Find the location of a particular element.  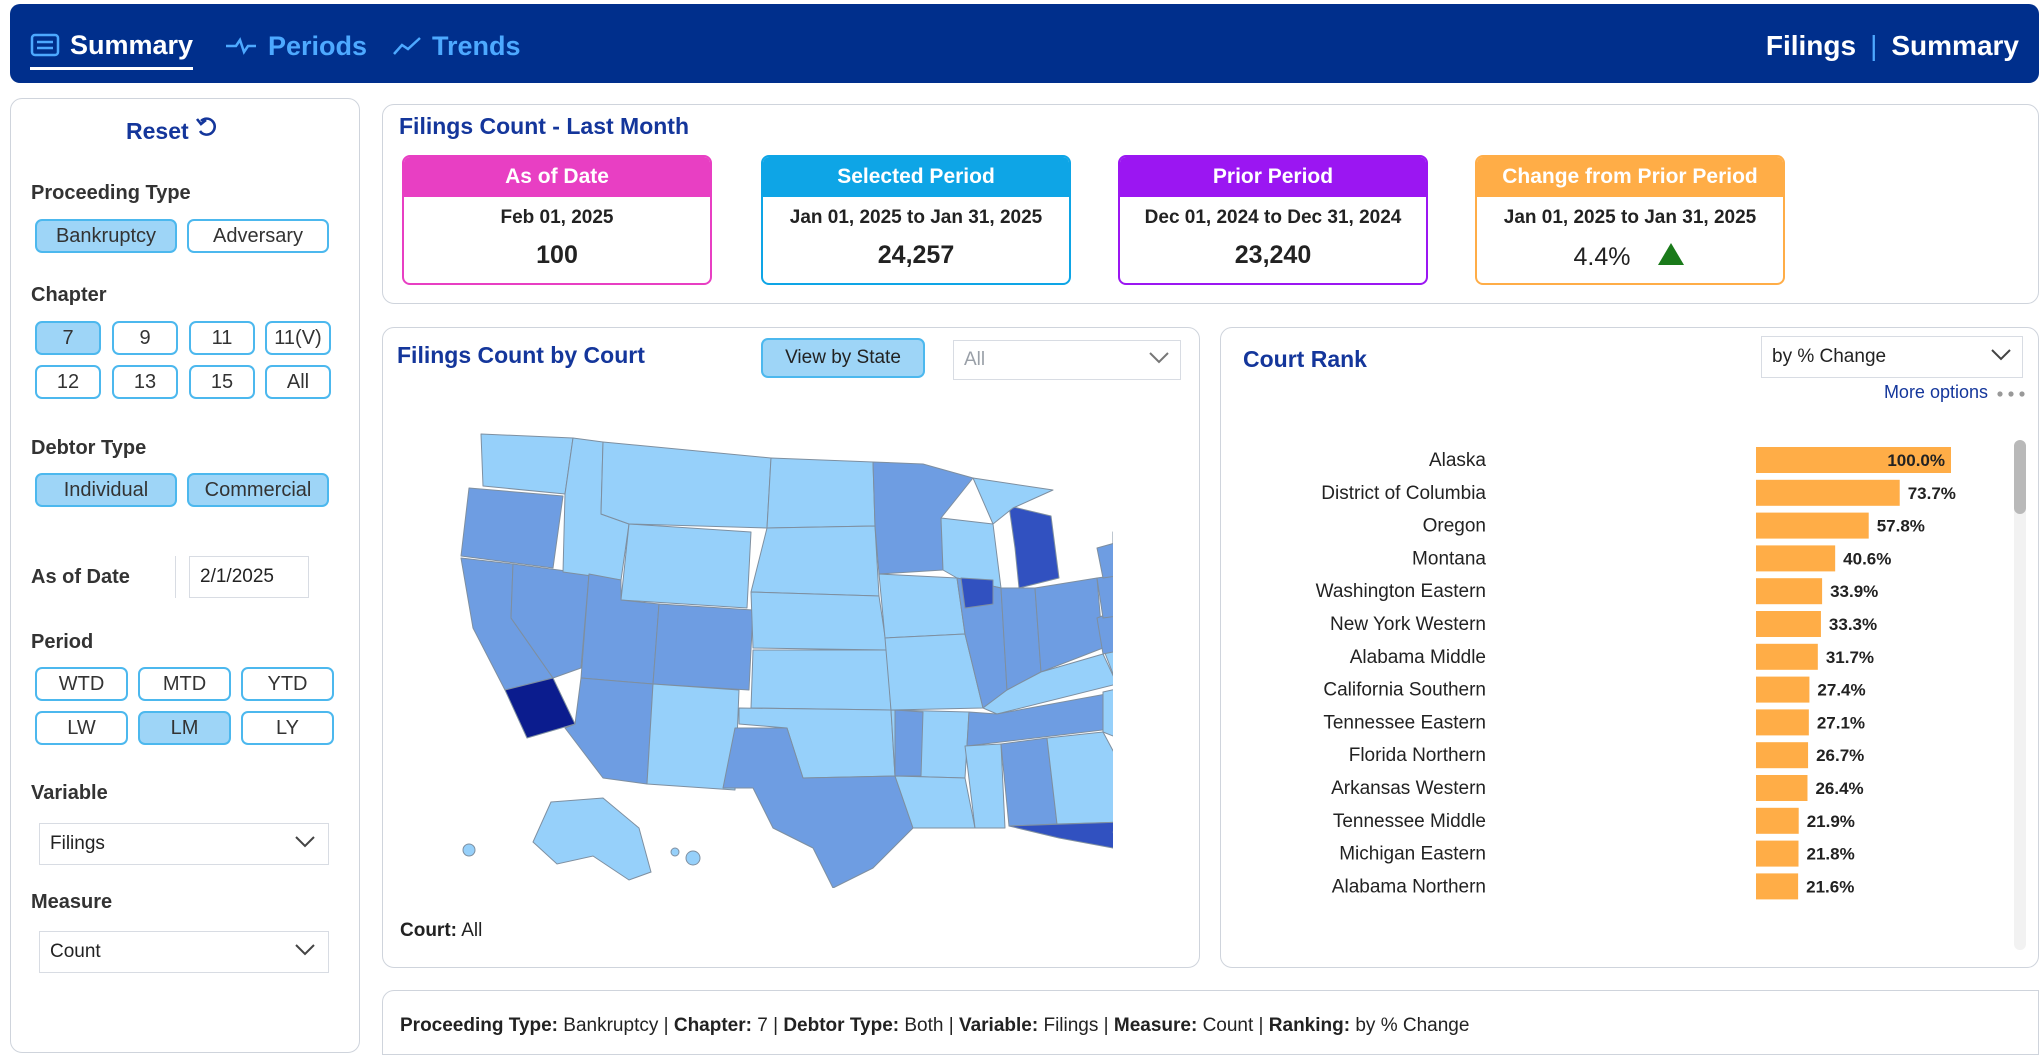

map-region-arizona is located at coordinates (609, 731).